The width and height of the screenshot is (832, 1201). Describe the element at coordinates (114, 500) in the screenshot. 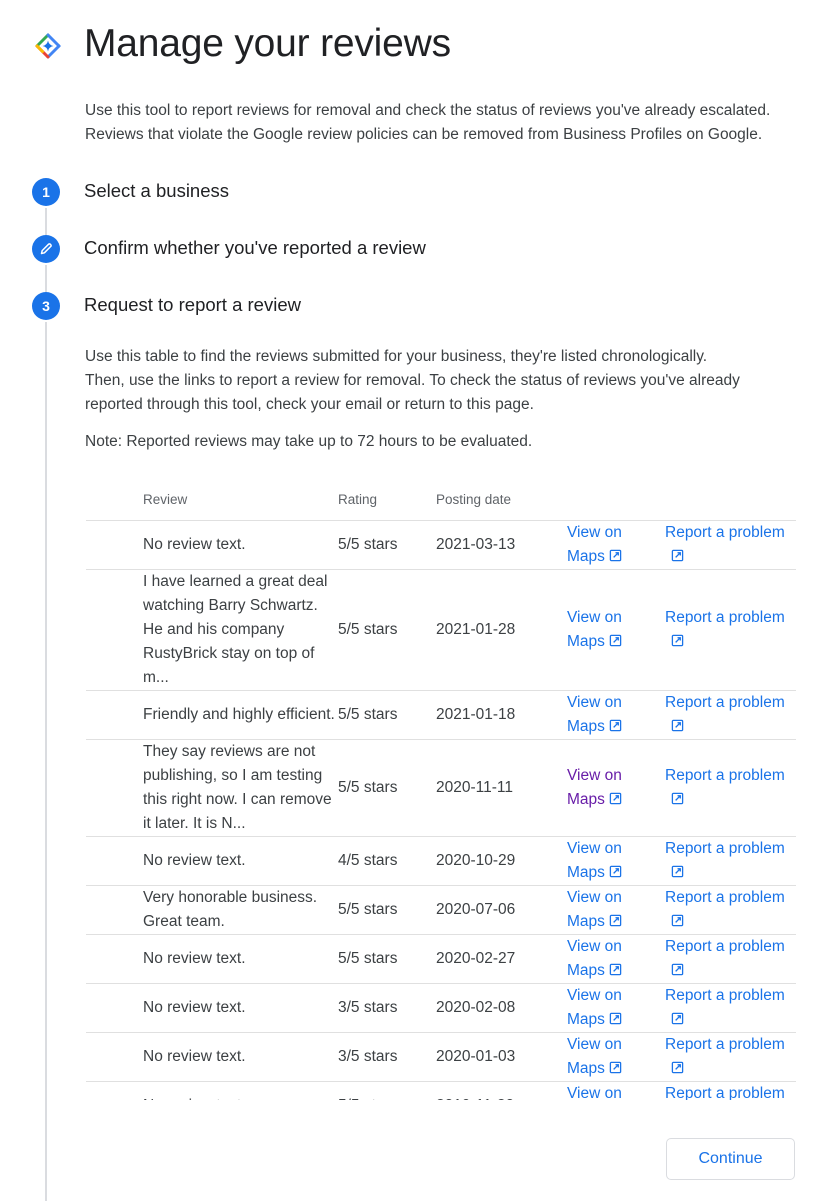

I see `column-spacer` at that location.